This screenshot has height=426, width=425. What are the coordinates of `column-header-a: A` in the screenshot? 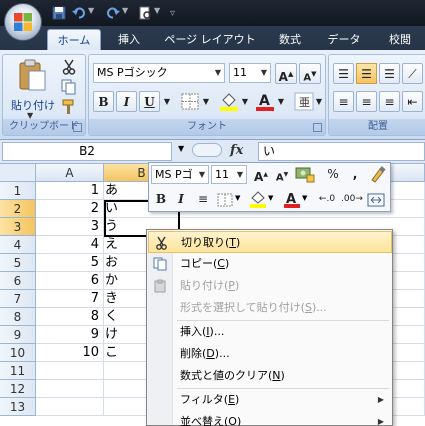 It's located at (70, 173).